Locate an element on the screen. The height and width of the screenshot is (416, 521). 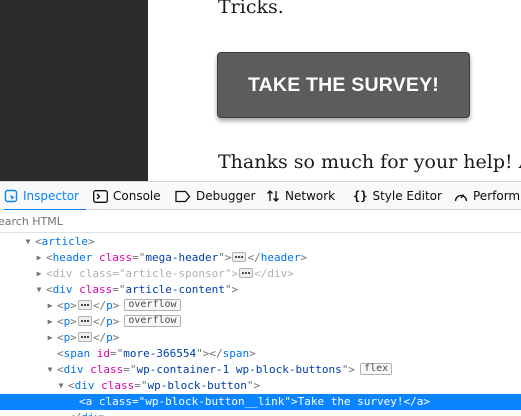
thanks-text: Thanks so much for your help! And is located at coordinates (369, 162).